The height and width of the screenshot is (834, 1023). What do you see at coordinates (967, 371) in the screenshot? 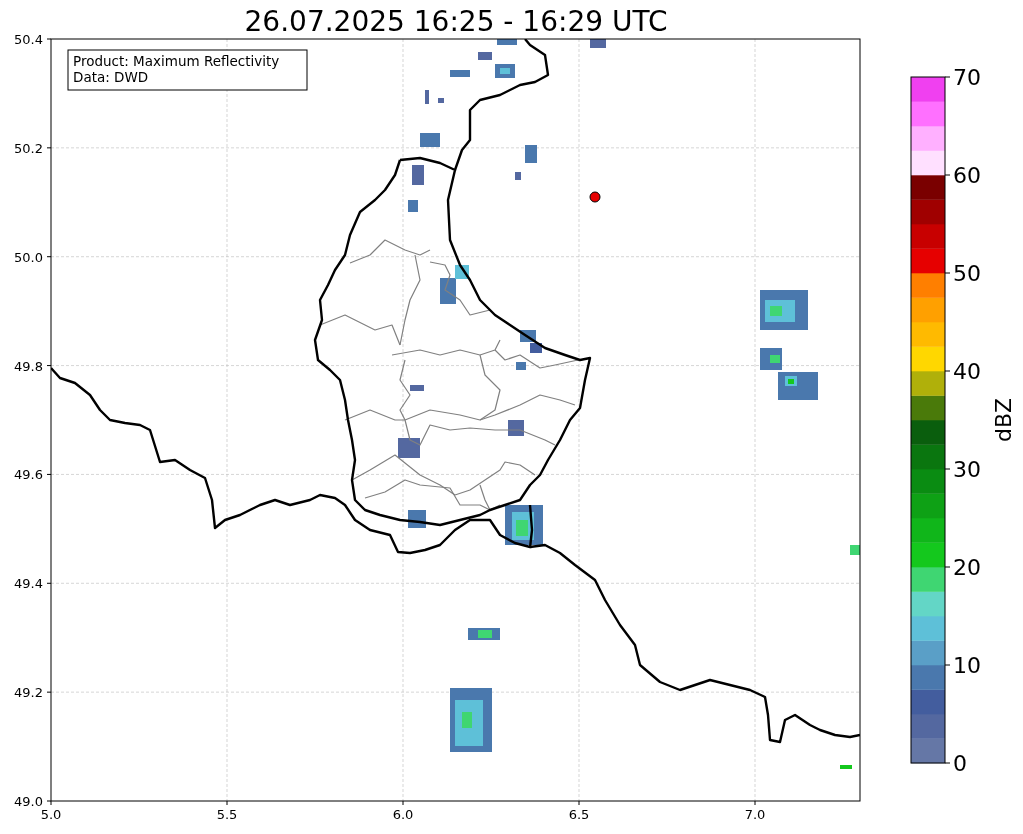
I see `colorbar-tick-label: 40` at bounding box center [967, 371].